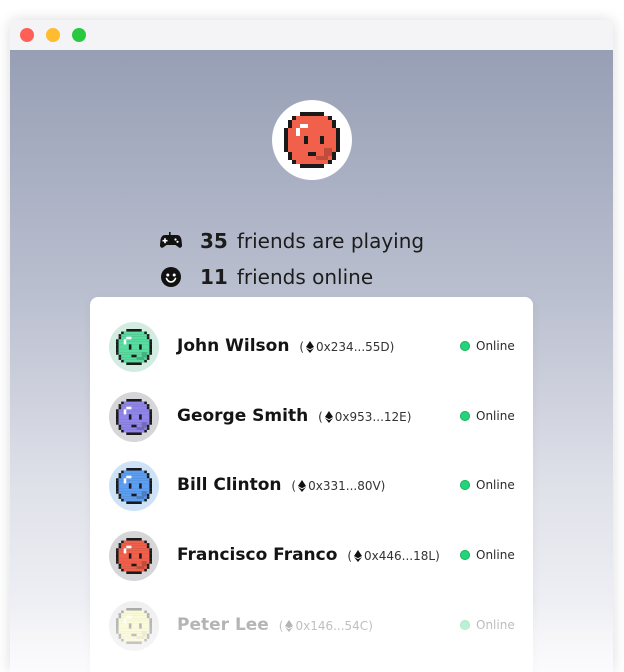 Image resolution: width=624 pixels, height=672 pixels. I want to click on wallet-address: (0x234...55D), so click(347, 347).